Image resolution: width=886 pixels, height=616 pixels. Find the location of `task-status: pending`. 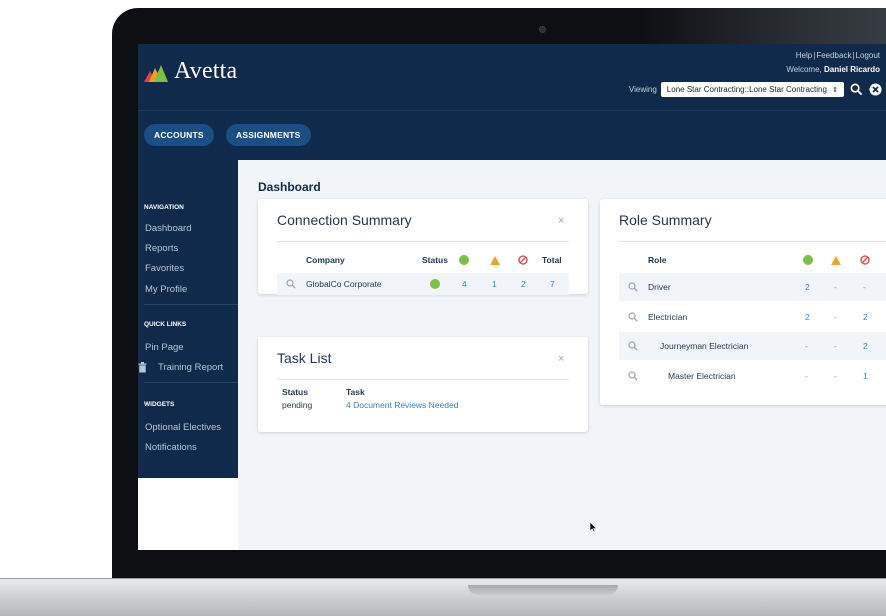

task-status: pending is located at coordinates (297, 405).